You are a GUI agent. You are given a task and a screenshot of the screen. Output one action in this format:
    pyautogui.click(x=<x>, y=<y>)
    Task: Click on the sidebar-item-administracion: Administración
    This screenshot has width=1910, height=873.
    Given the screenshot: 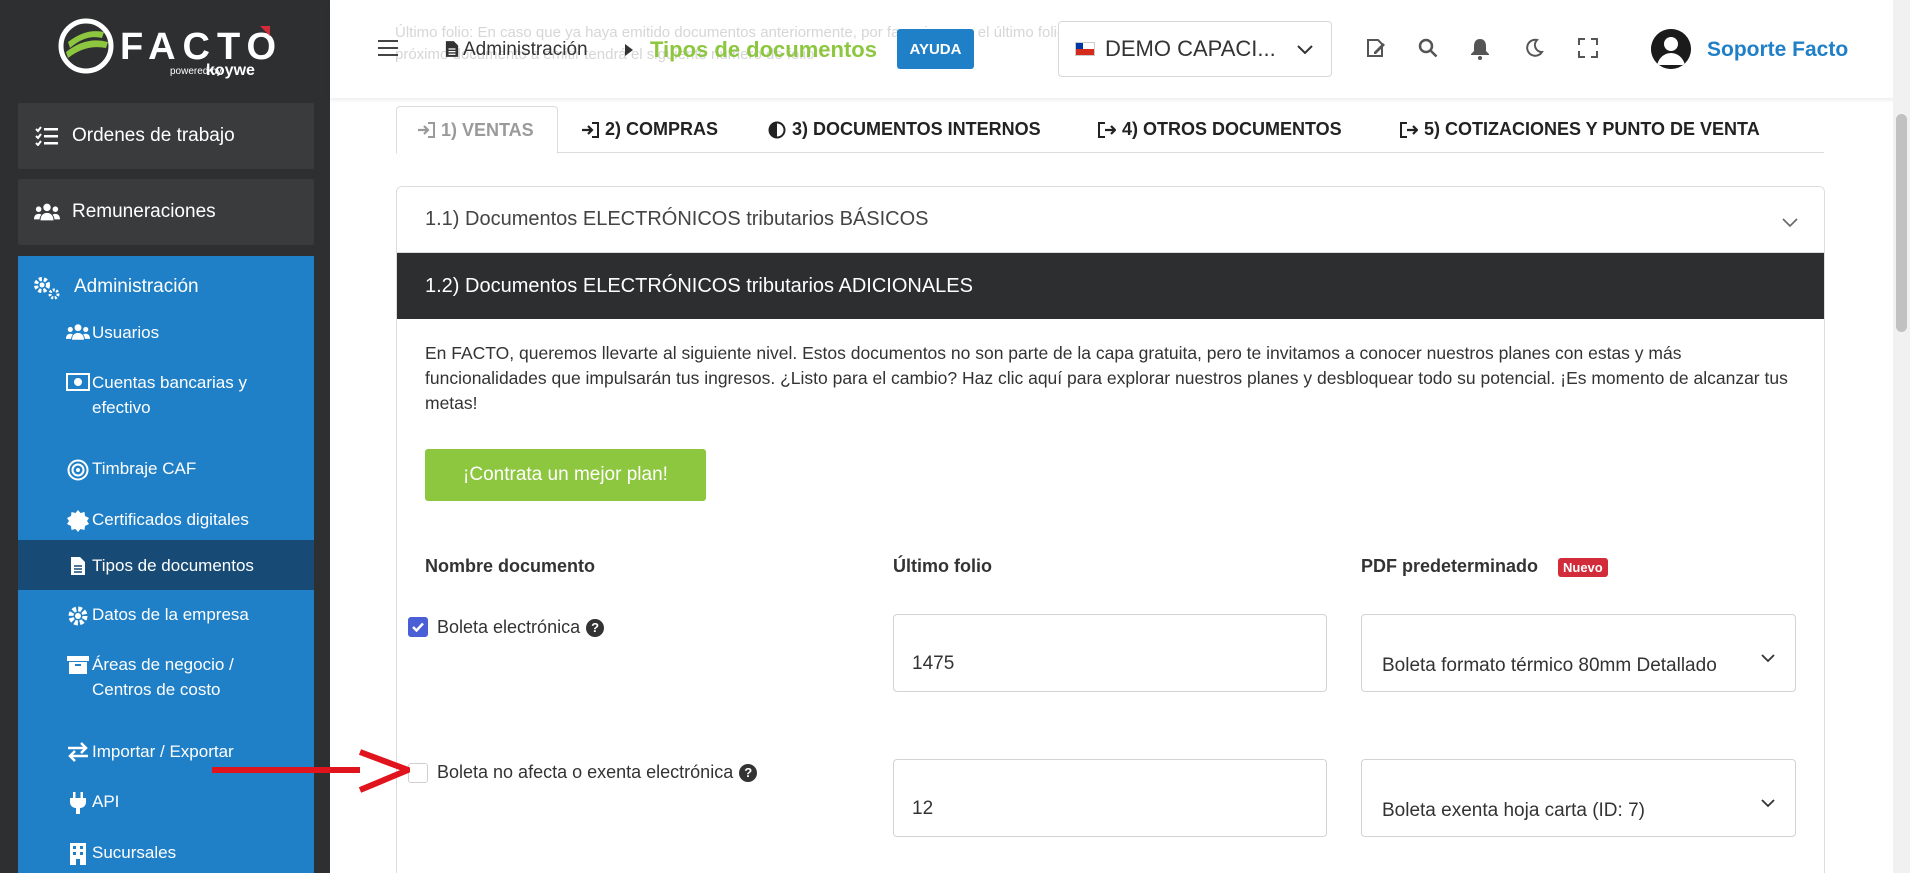 What is the action you would take?
    pyautogui.click(x=166, y=287)
    